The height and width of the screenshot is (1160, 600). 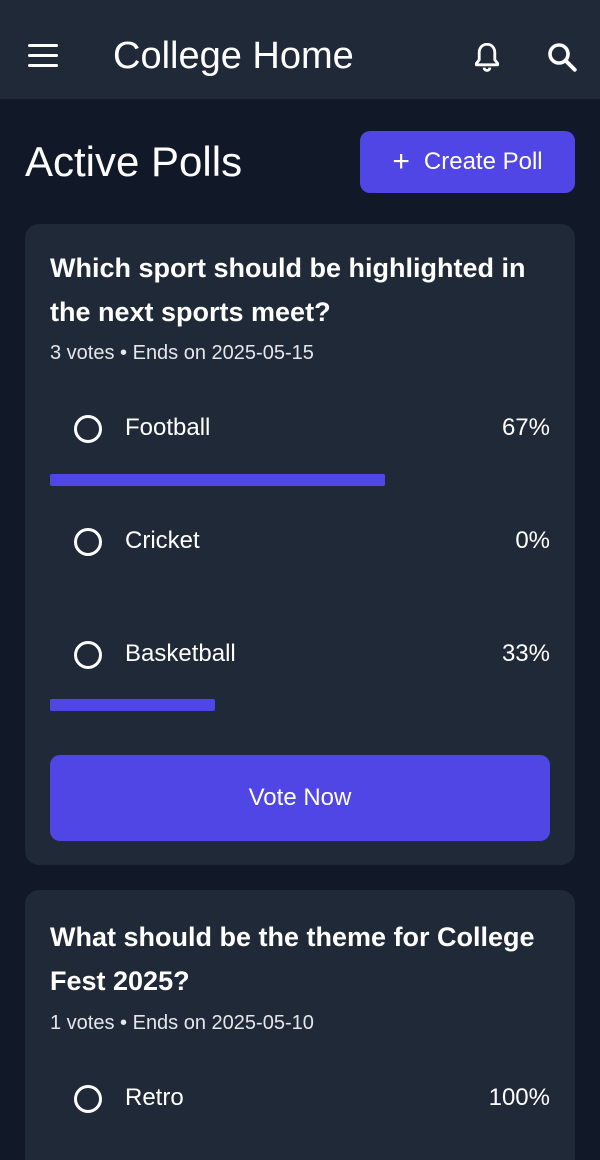 I want to click on poll-option-basketball: Basketball 33%, so click(x=300, y=656).